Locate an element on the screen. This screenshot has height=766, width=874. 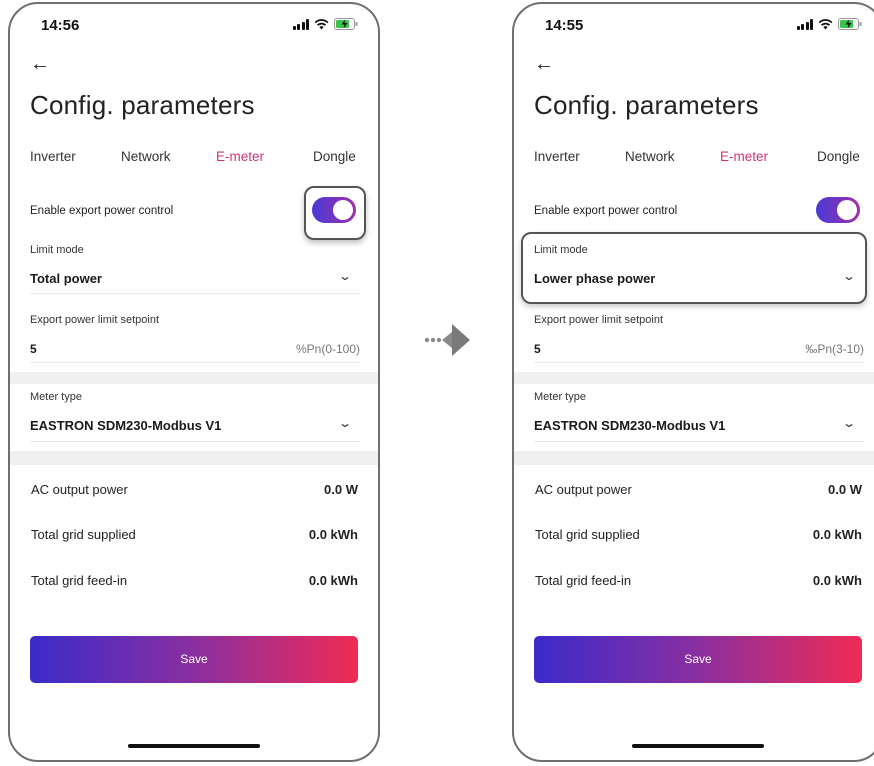
status-time: 14:56 is located at coordinates (60, 25).